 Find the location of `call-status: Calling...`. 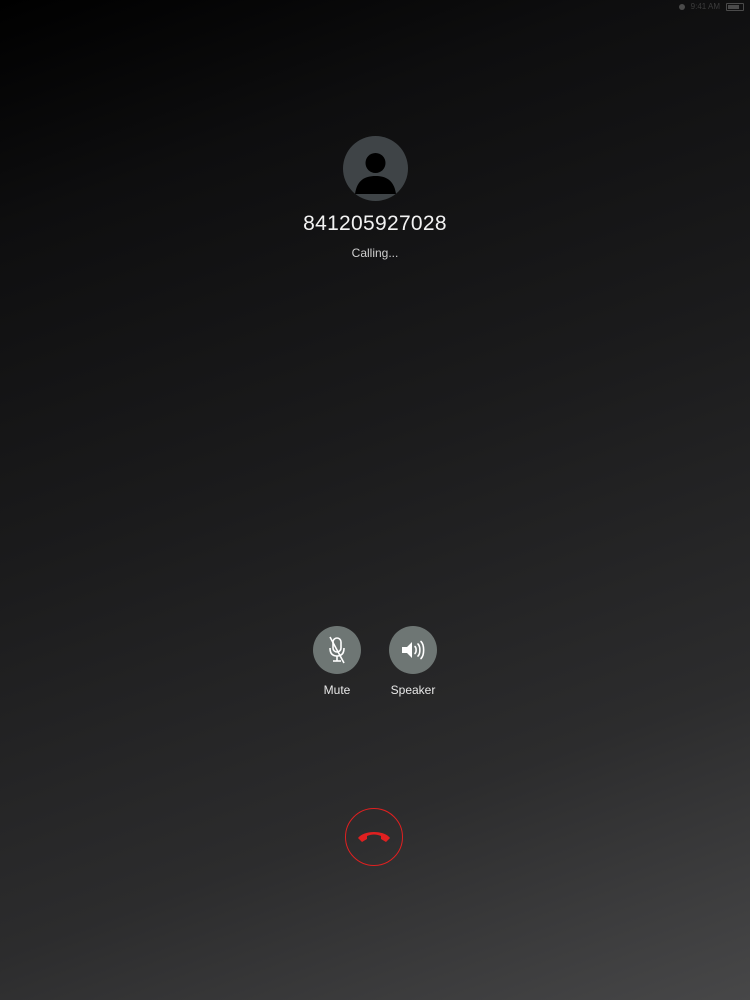

call-status: Calling... is located at coordinates (375, 253).